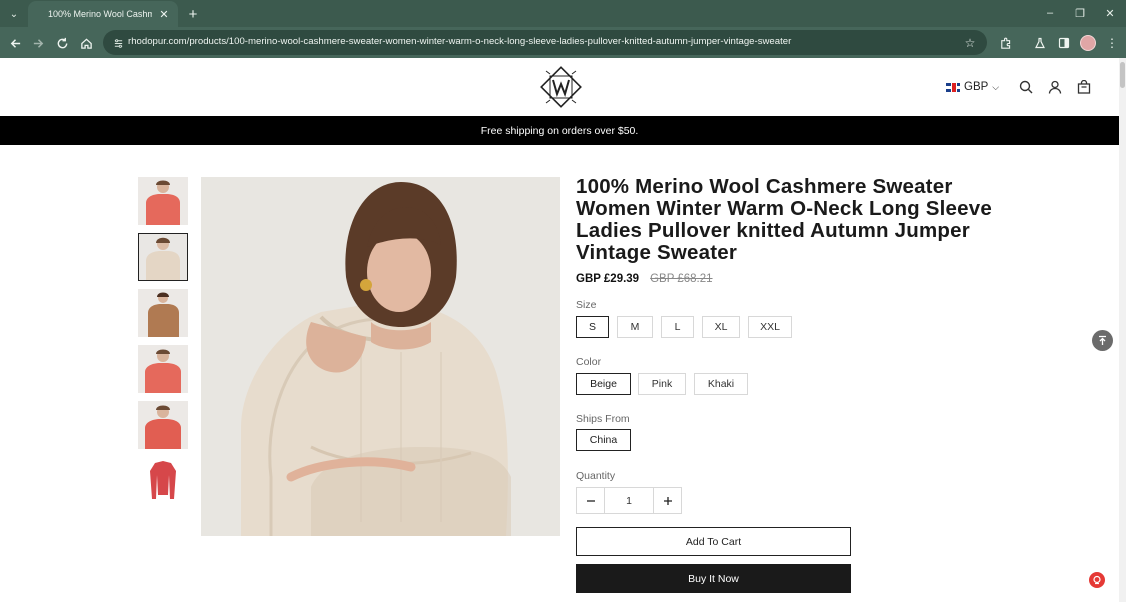  I want to click on tab-search-icon: ⌄, so click(14, 14).